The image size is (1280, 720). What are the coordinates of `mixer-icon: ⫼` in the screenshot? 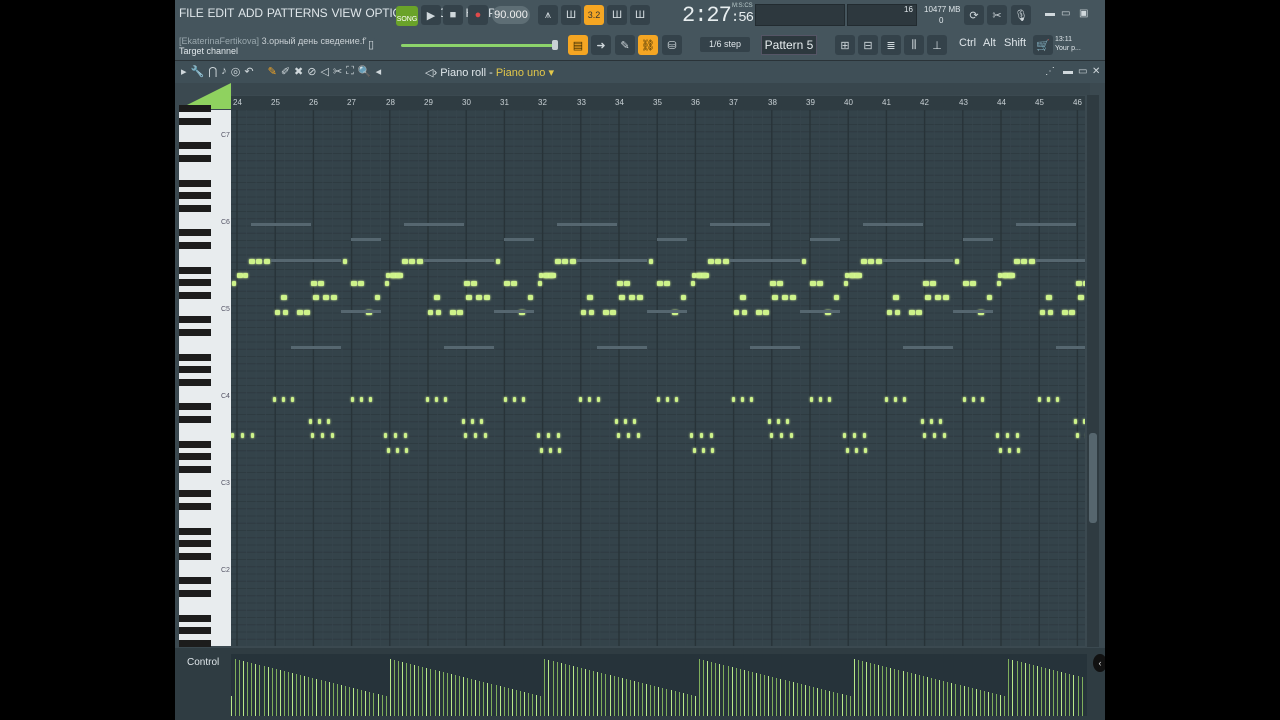 It's located at (914, 45).